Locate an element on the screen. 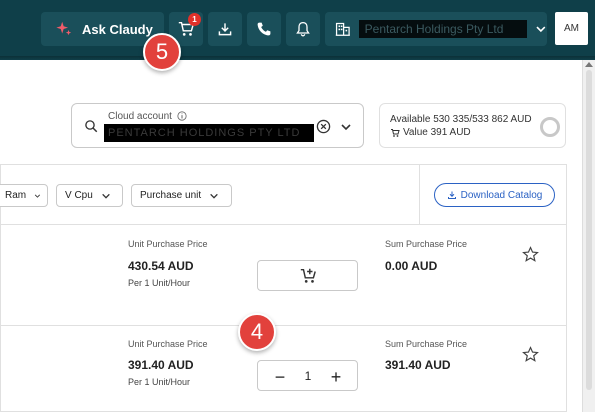 Image resolution: width=595 pixels, height=412 pixels. available-line: Available 530 335/533 862 AUD is located at coordinates (461, 119).